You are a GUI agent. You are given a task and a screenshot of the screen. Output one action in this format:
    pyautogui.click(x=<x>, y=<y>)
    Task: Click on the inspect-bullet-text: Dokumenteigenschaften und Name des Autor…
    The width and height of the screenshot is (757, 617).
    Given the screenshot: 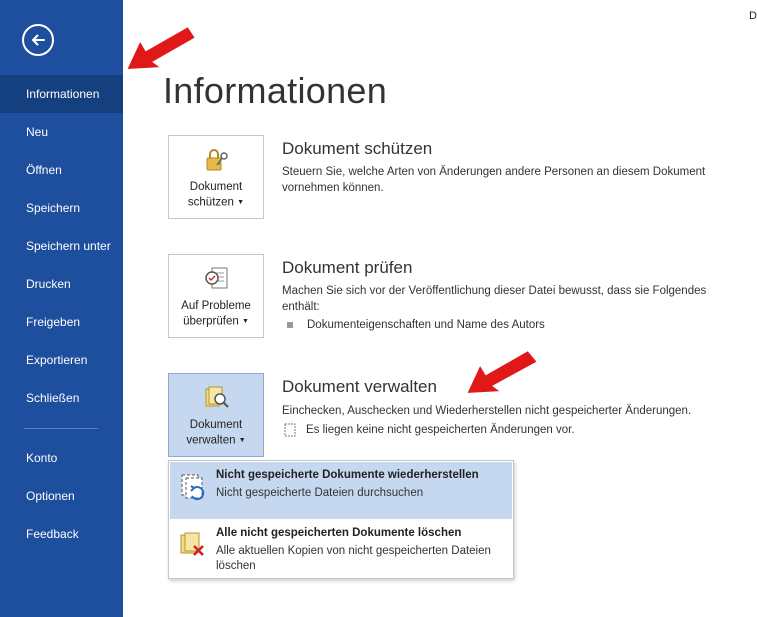 What is the action you would take?
    pyautogui.click(x=426, y=325)
    